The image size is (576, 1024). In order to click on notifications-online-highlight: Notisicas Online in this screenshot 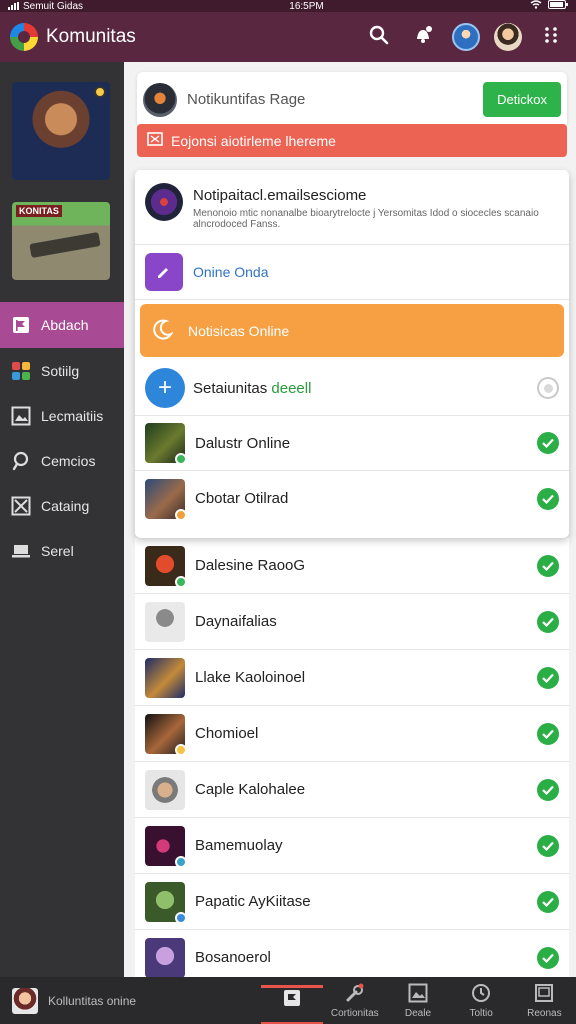, I will do `click(352, 330)`.